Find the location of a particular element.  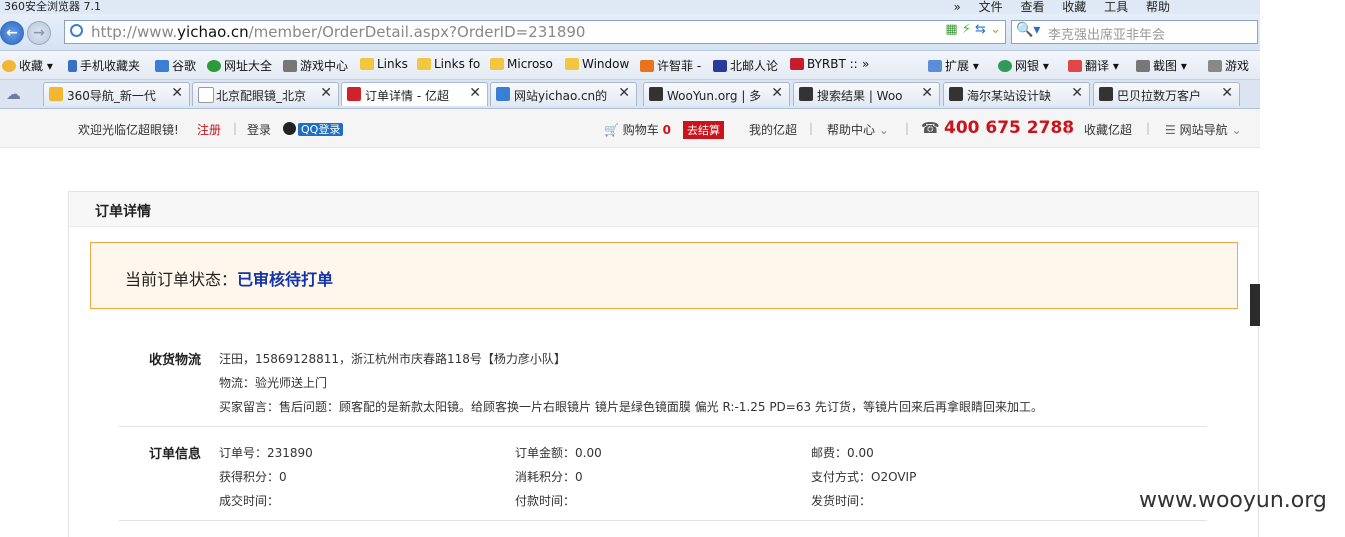

tab-yichao-site: 网站yichao.cn的 ✕ is located at coordinates (563, 94).